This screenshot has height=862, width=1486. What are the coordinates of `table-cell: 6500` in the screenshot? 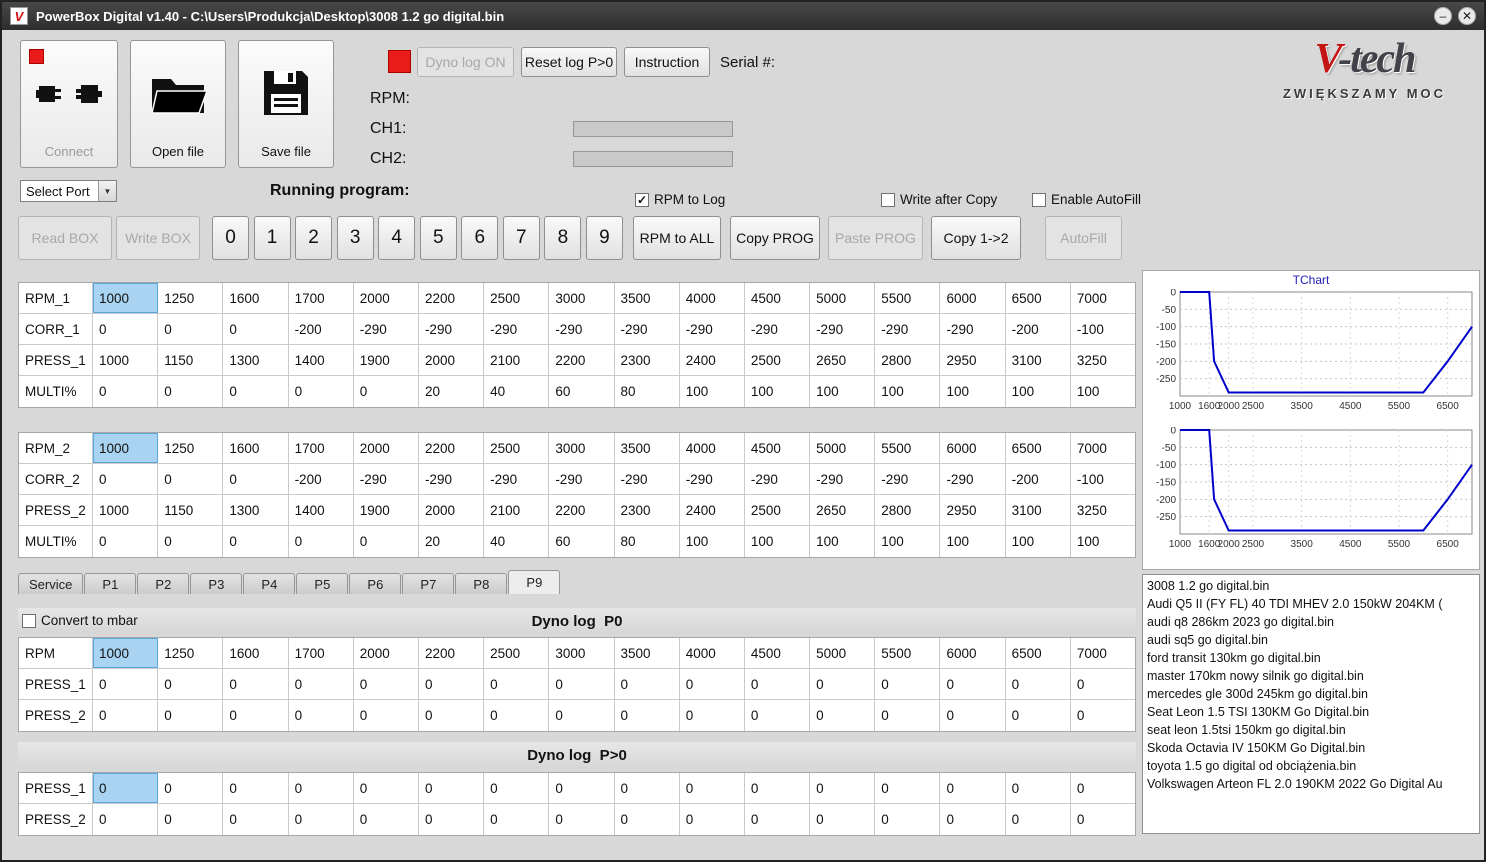 It's located at (1038, 653).